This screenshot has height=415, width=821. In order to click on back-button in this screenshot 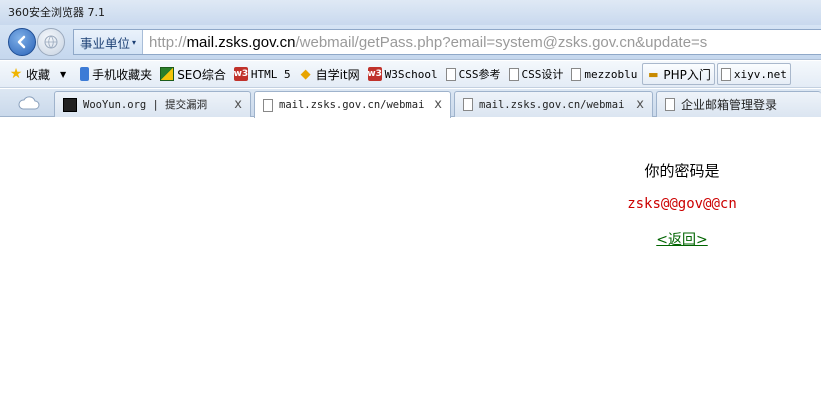, I will do `click(22, 42)`.